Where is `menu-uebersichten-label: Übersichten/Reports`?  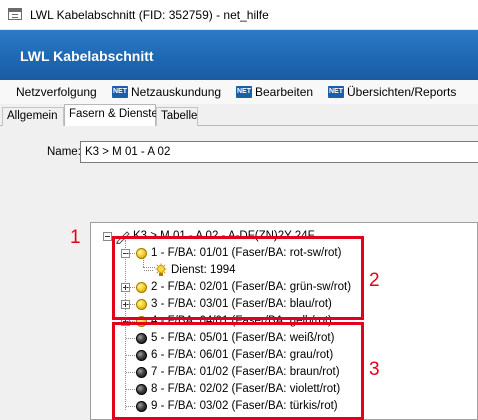 menu-uebersichten-label: Übersichten/Reports is located at coordinates (402, 92).